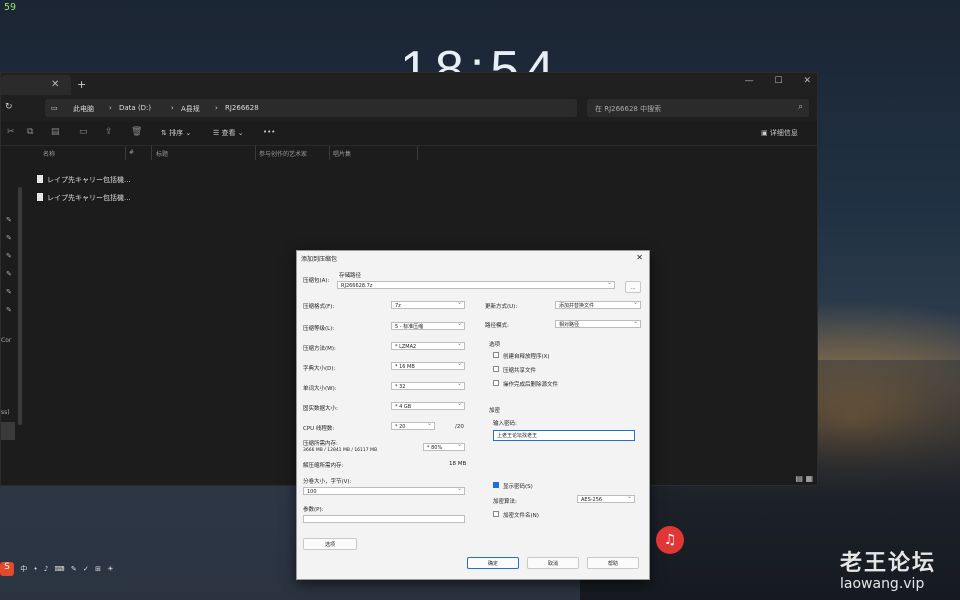 This screenshot has height=600, width=960. I want to click on column-header-number: #, so click(131, 152).